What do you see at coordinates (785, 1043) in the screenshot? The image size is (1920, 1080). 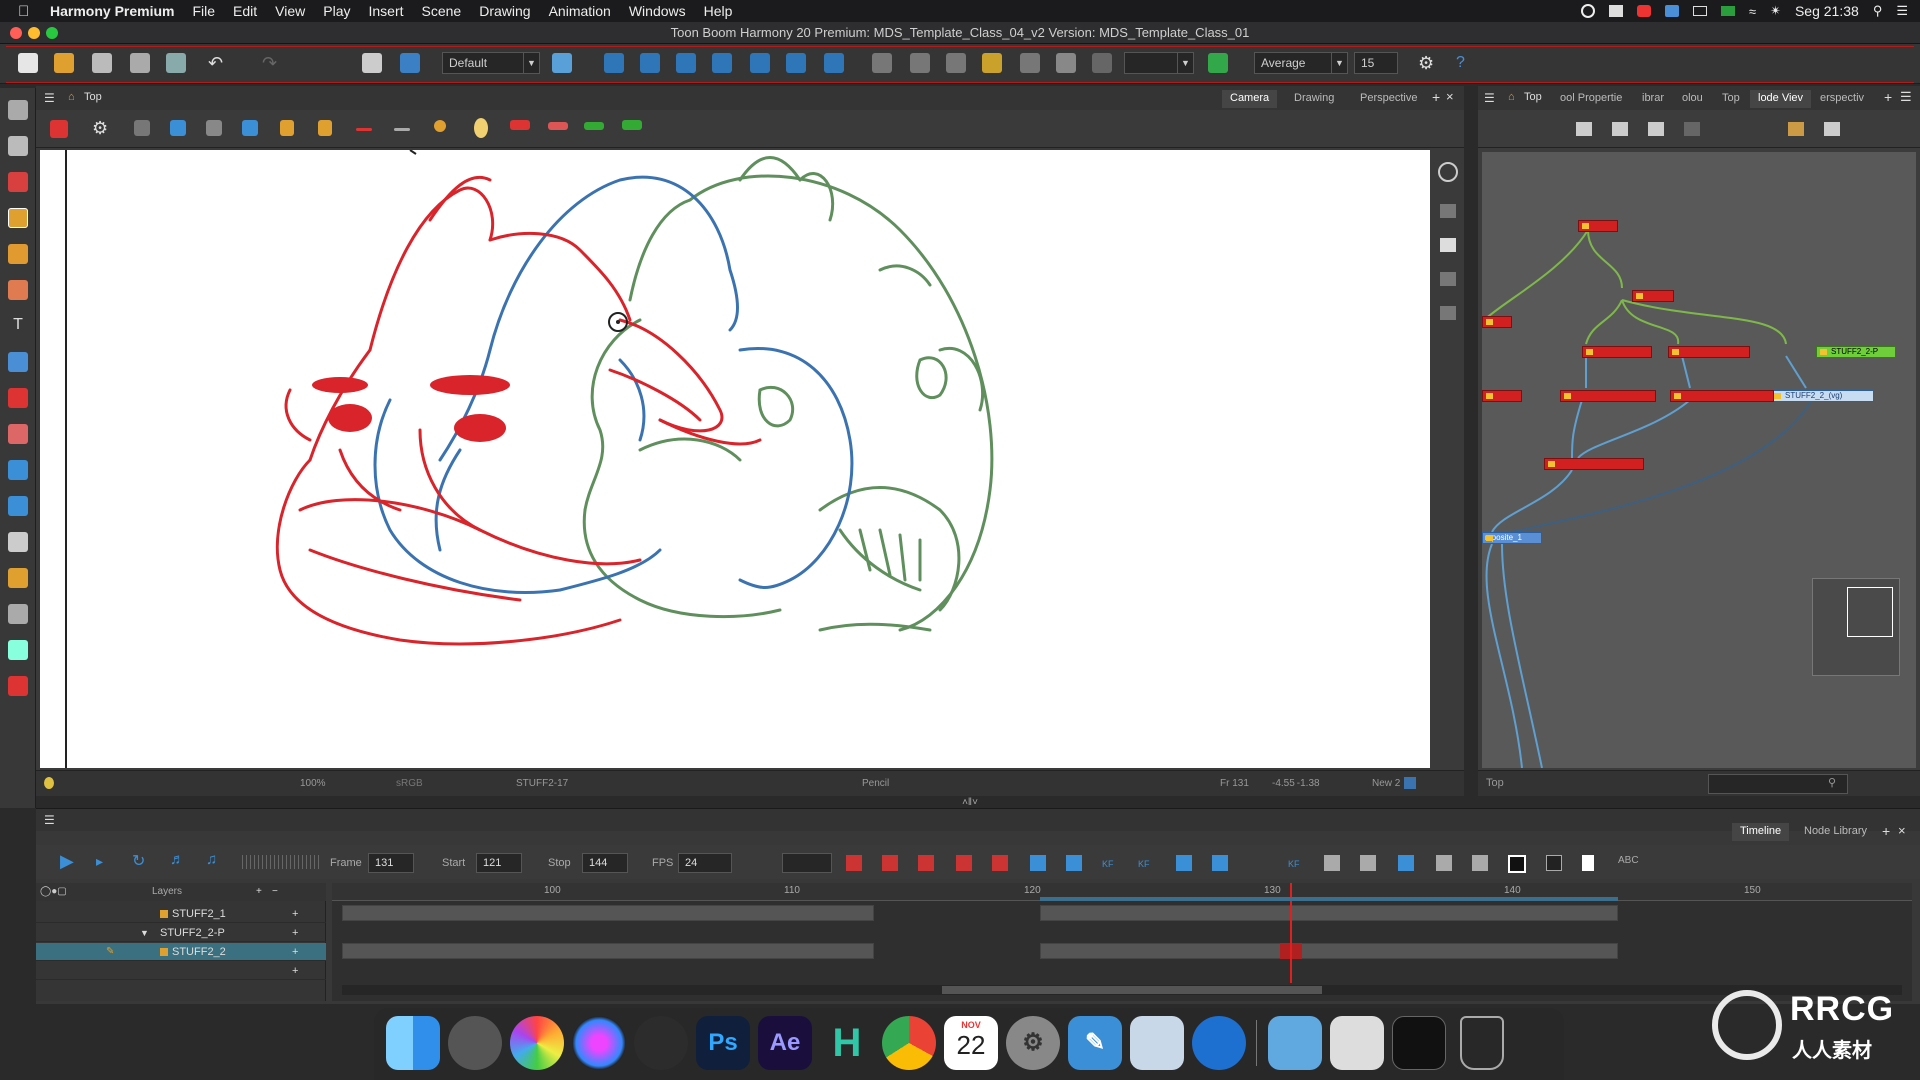 I see `after-effects-icon: Ae` at bounding box center [785, 1043].